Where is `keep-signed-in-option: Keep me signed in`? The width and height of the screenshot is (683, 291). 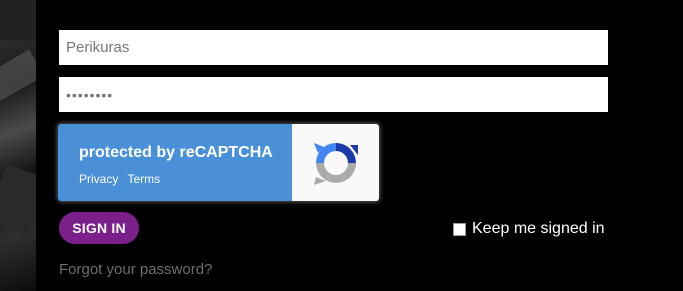 keep-signed-in-option: Keep me signed in is located at coordinates (529, 229).